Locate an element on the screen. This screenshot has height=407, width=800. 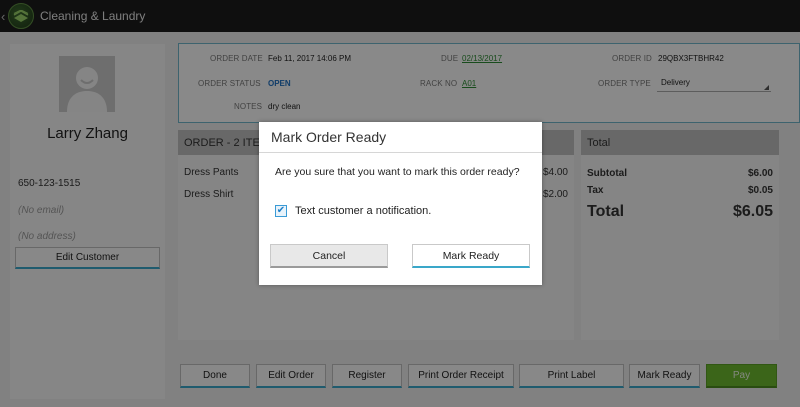
dialog-divider is located at coordinates (400, 152).